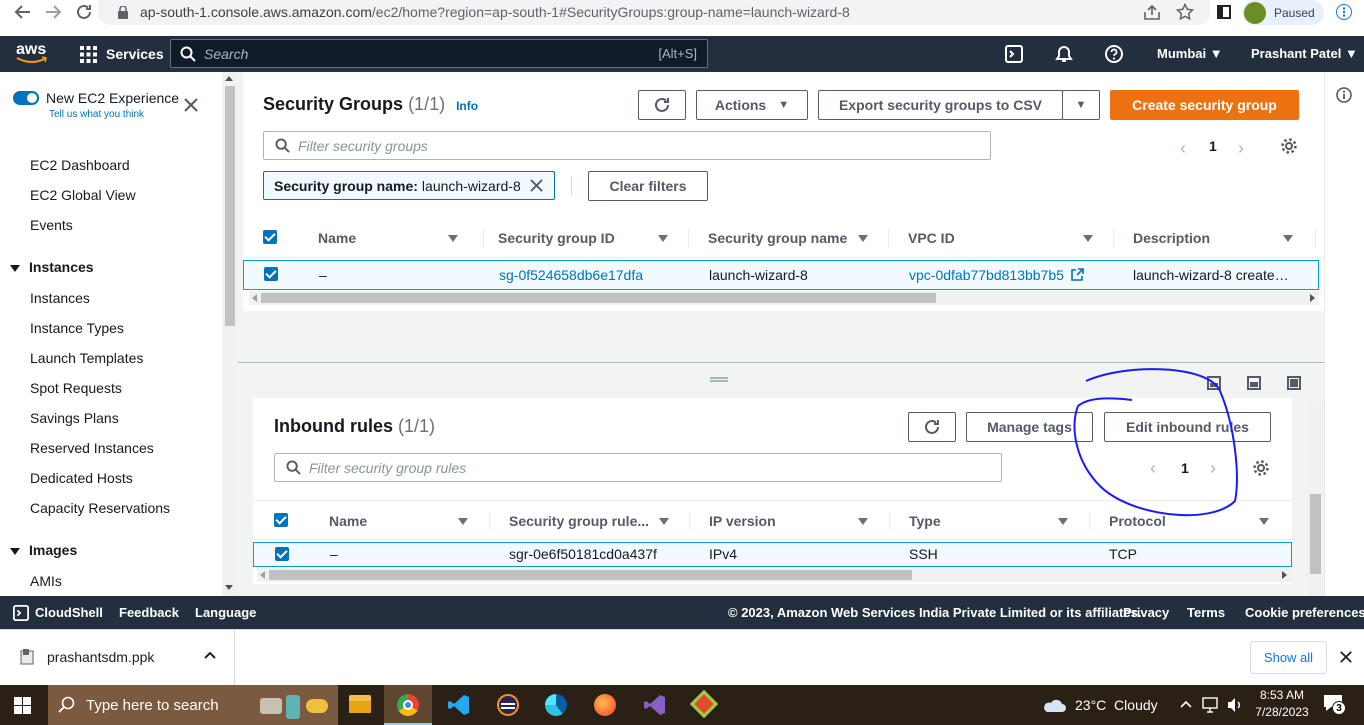  I want to click on info-icon, so click(1344, 95).